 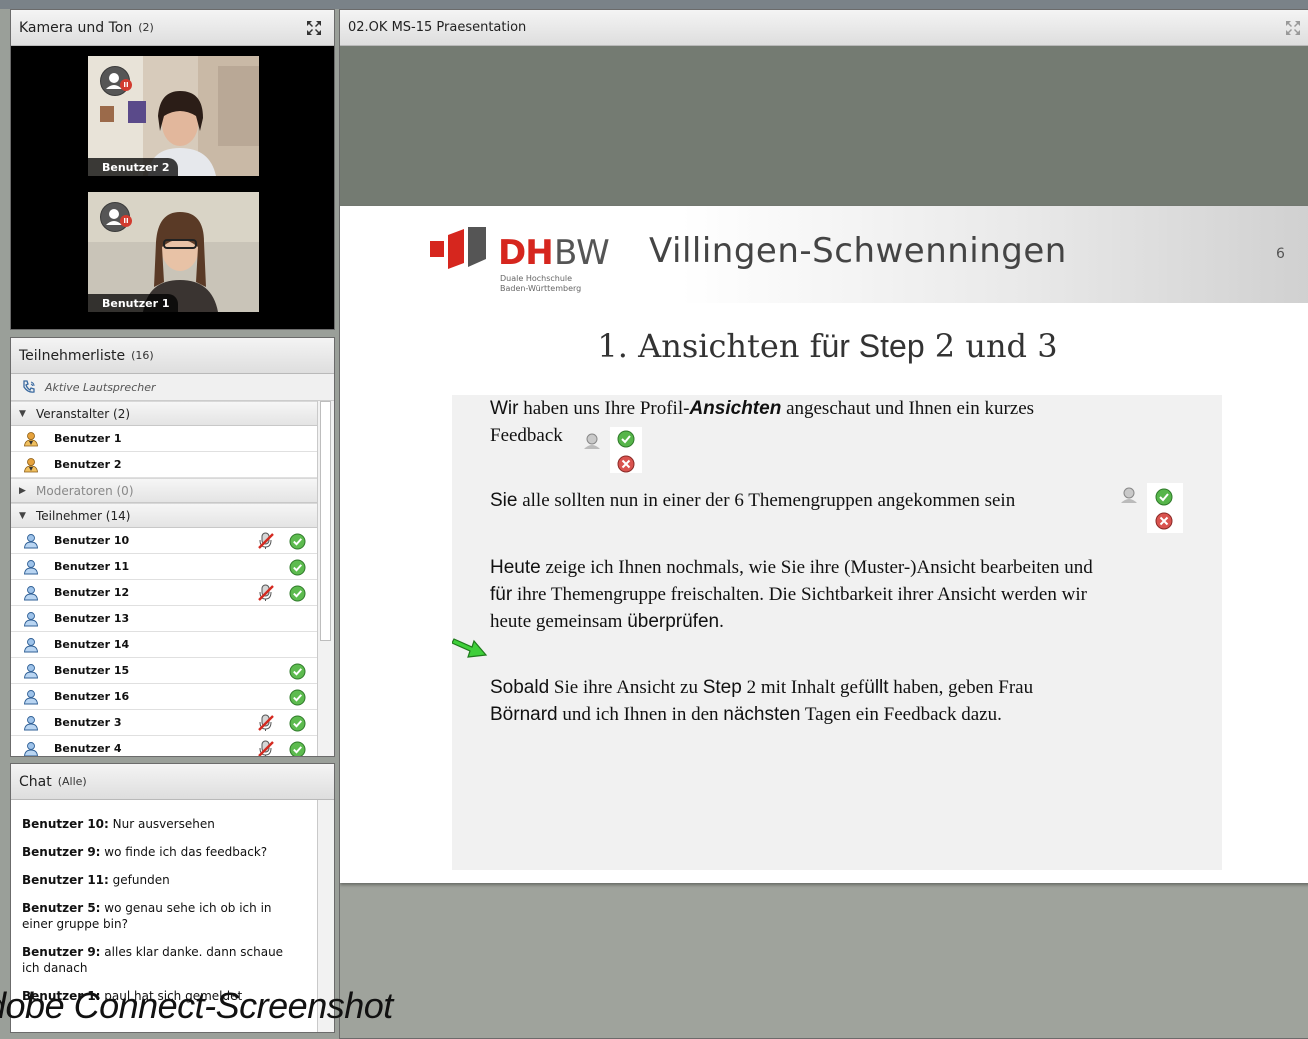 I want to click on chat-message: Benutzer 11: gefunden, so click(x=161, y=880).